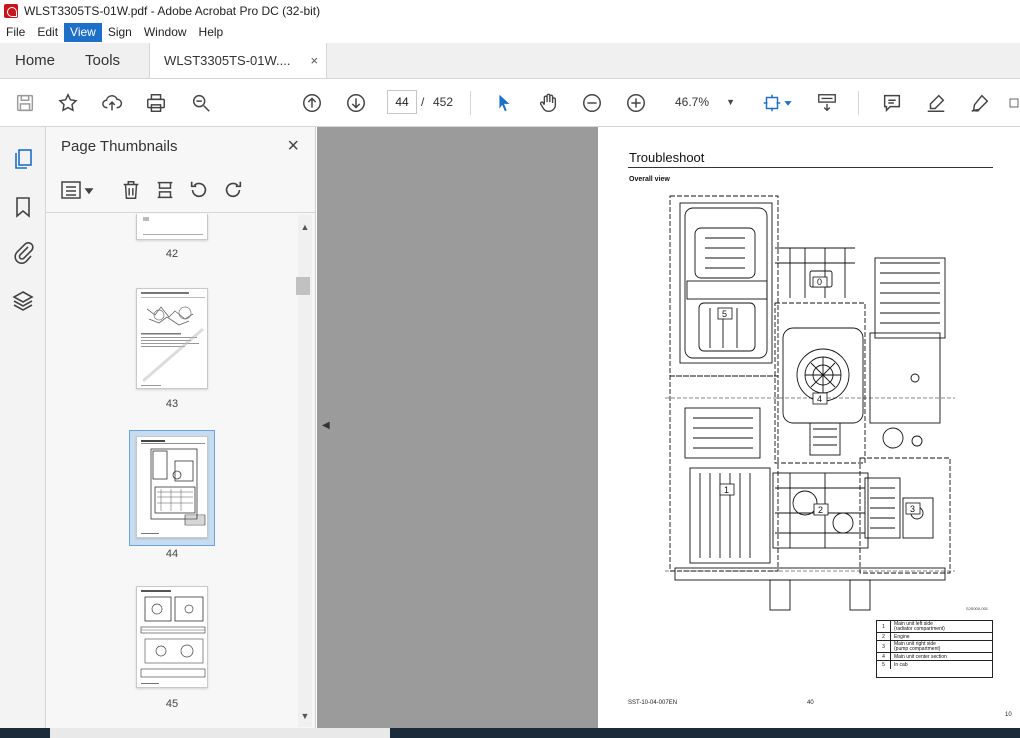  I want to click on collapse-panel-icon: ◀, so click(326, 425).